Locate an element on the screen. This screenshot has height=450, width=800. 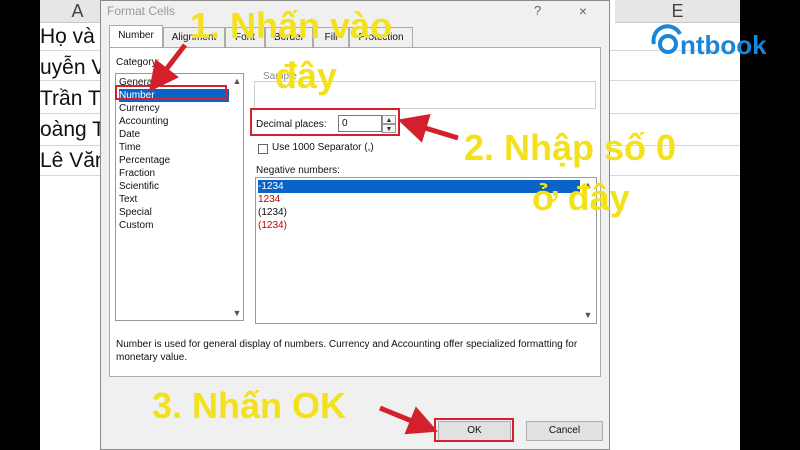
arrow-to-ok is located at coordinates (408, 420).